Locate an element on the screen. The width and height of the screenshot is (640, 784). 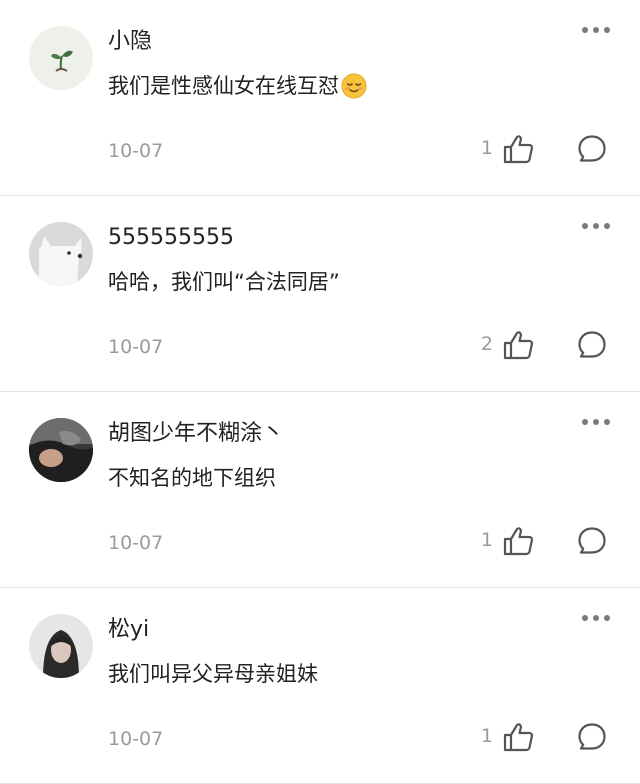
comment-text-body: 我们是性感仙女在线互怼 is located at coordinates (223, 86).